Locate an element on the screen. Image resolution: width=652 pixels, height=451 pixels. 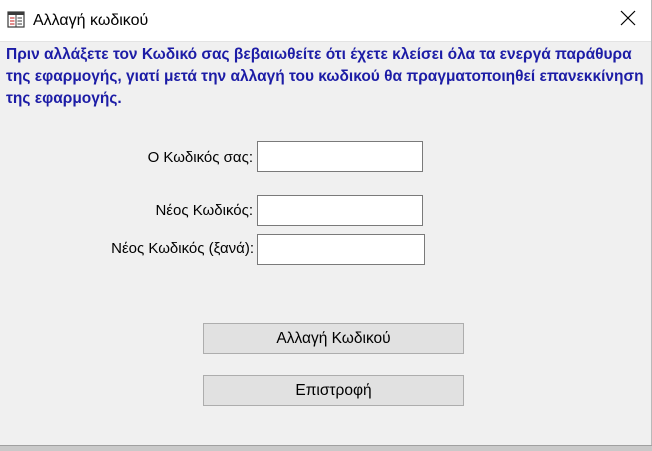
new-password-input is located at coordinates (340, 210).